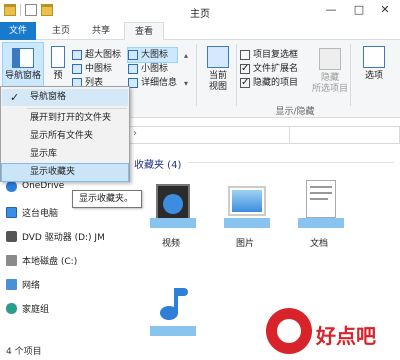  I want to click on tooltip: 显示收藏夹。, so click(107, 199).